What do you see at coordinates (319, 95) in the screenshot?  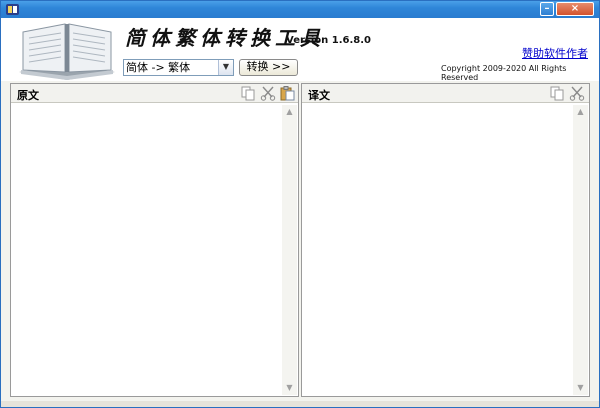 I see `target-panel-title: 译文` at bounding box center [319, 95].